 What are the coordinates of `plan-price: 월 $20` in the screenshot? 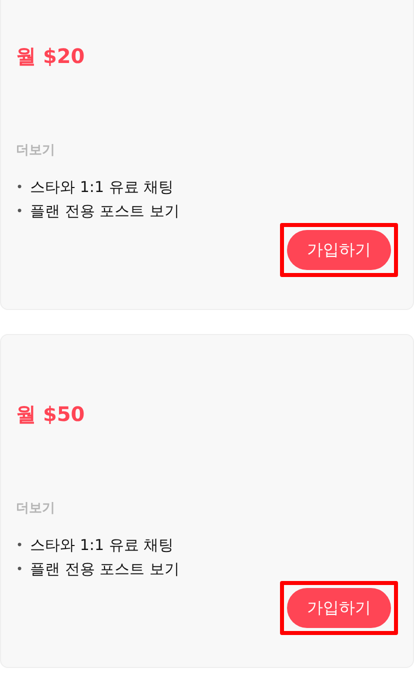 It's located at (51, 56).